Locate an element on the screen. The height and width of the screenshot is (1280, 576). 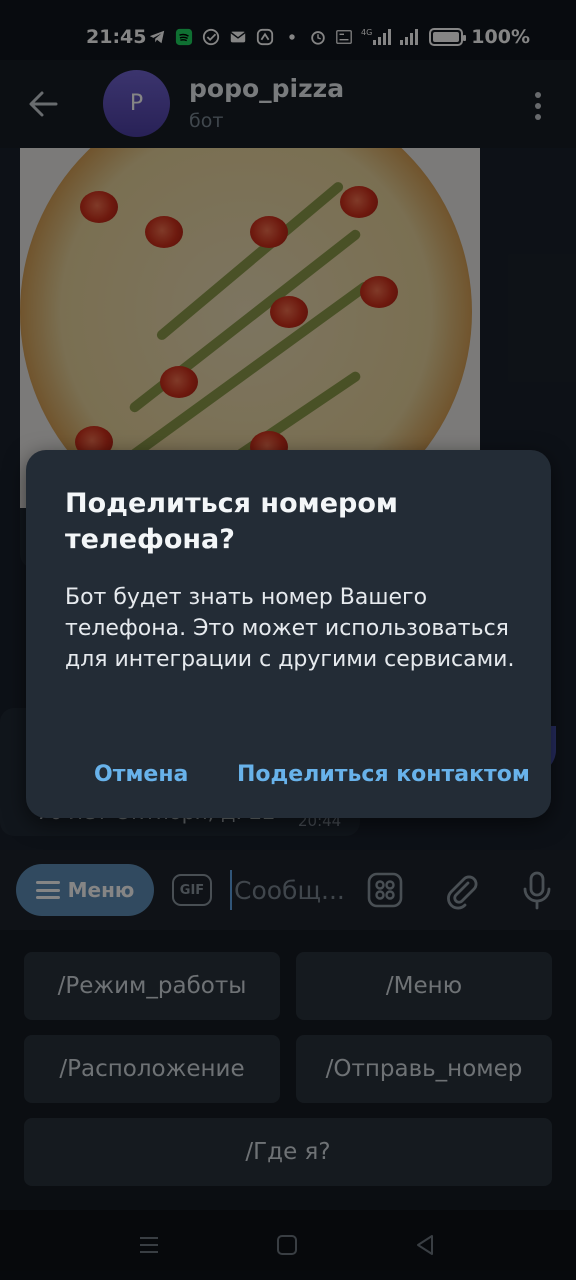
dialog-title: Поделиться номером телефона? is located at coordinates (231, 521).